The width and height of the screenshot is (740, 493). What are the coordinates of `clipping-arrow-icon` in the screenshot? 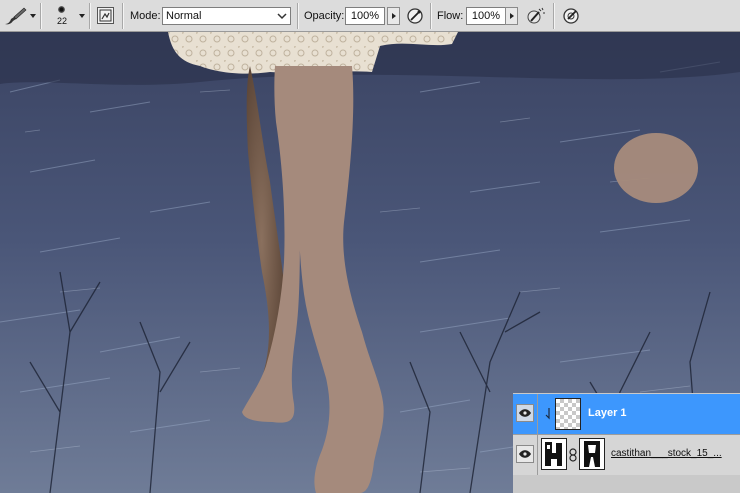 It's located at (548, 414).